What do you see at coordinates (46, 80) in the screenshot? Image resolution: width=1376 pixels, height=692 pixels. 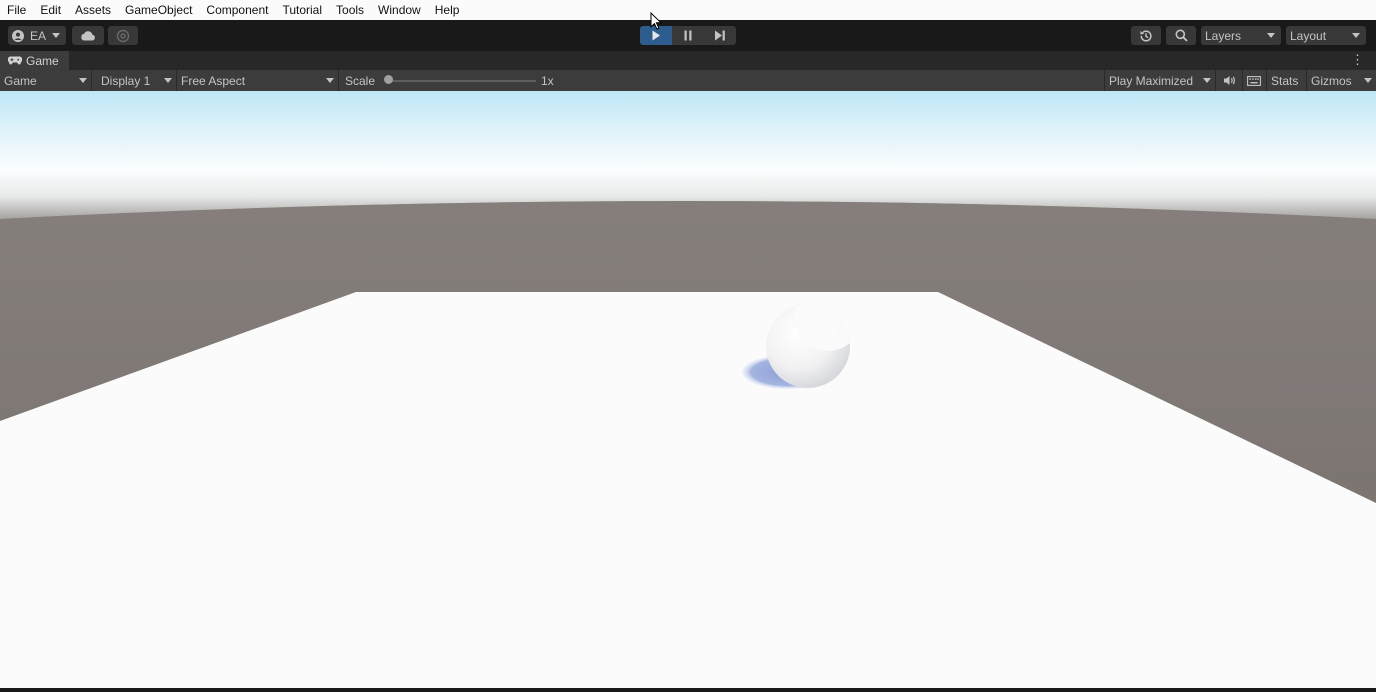 I see `view-type-dropdown: Game` at bounding box center [46, 80].